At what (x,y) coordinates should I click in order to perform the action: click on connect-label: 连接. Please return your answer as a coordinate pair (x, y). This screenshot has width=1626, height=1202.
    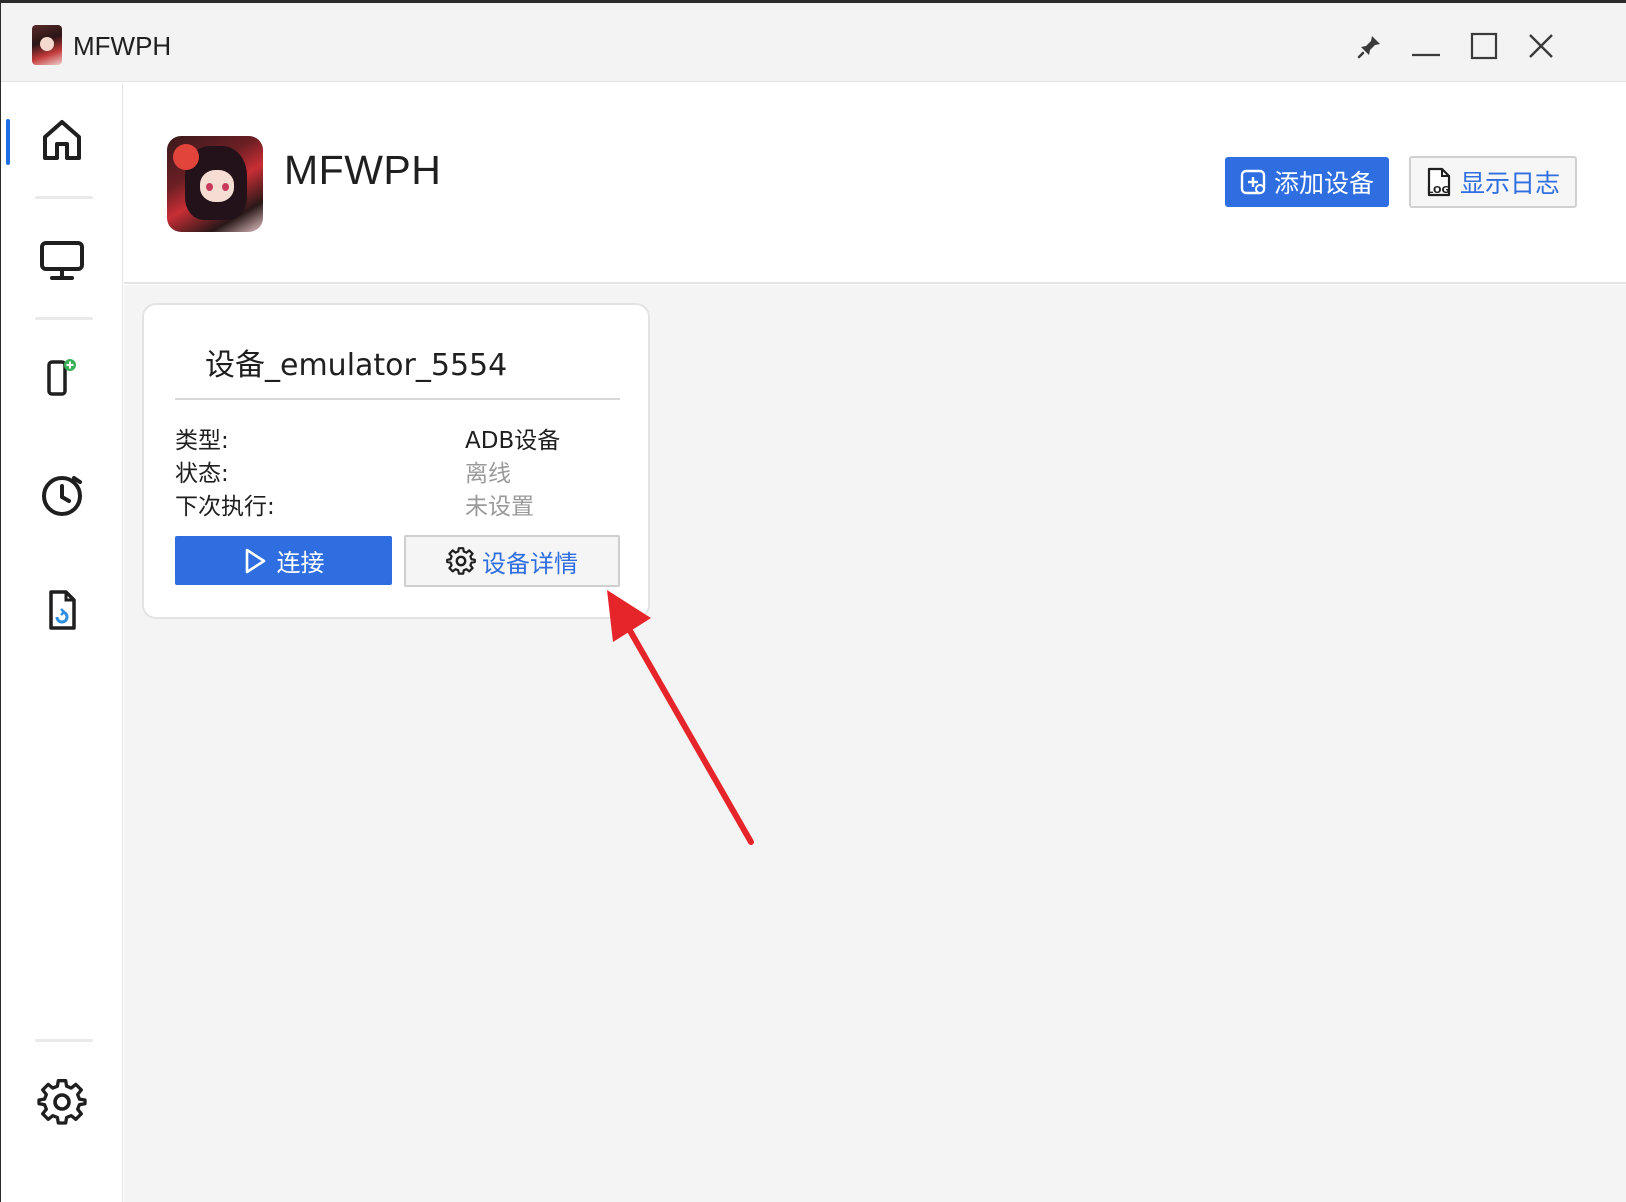
    Looking at the image, I should click on (300, 563).